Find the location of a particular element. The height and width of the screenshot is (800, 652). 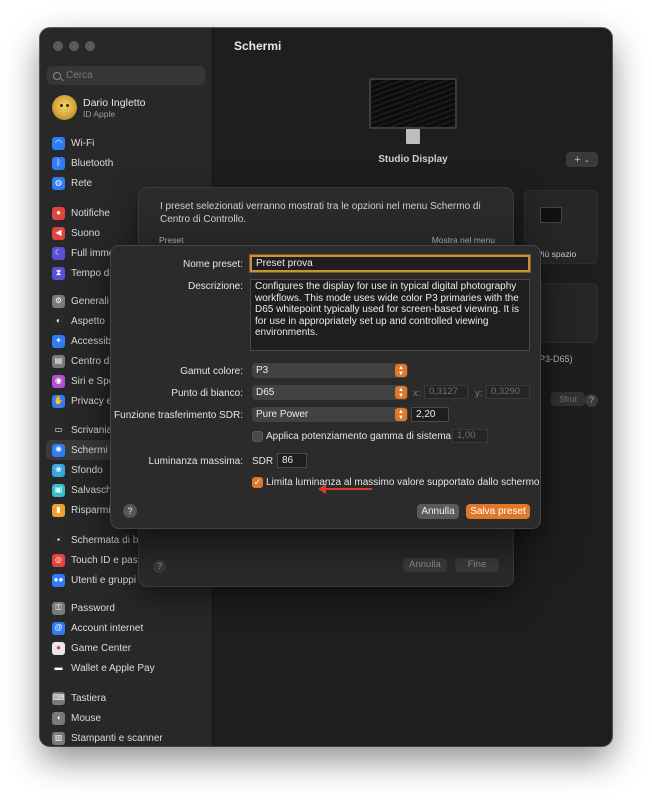

monitor-stand is located at coordinates (413, 136).